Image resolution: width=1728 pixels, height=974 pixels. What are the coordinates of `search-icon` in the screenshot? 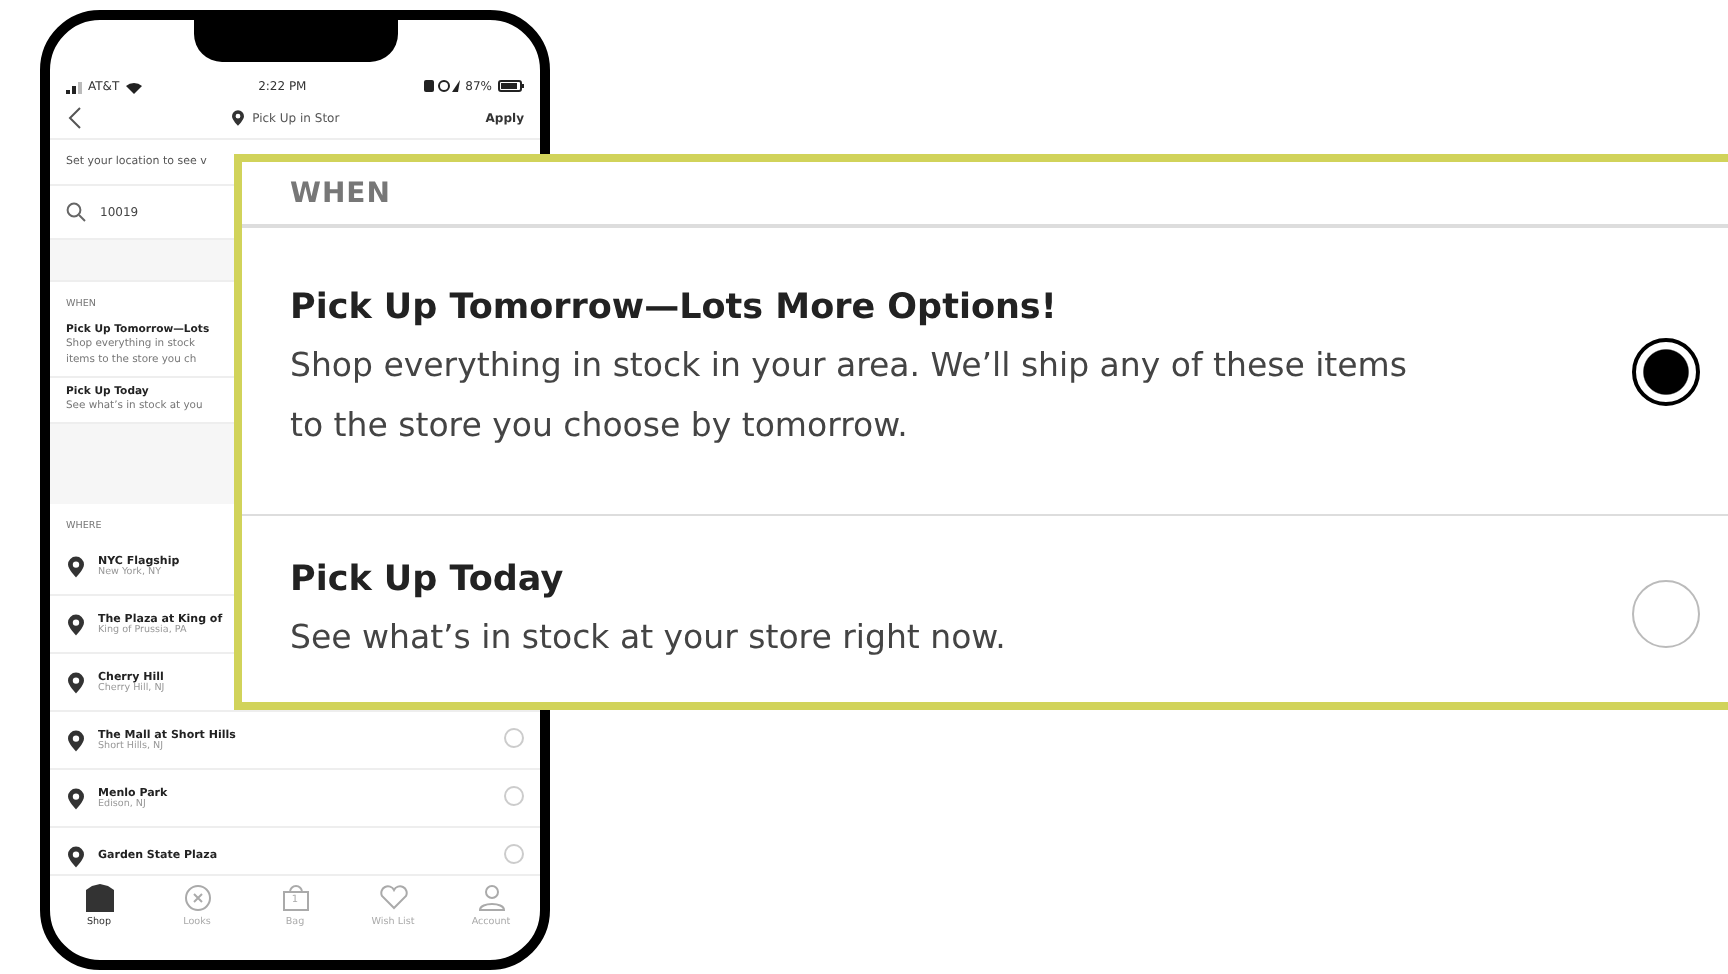 It's located at (76, 212).